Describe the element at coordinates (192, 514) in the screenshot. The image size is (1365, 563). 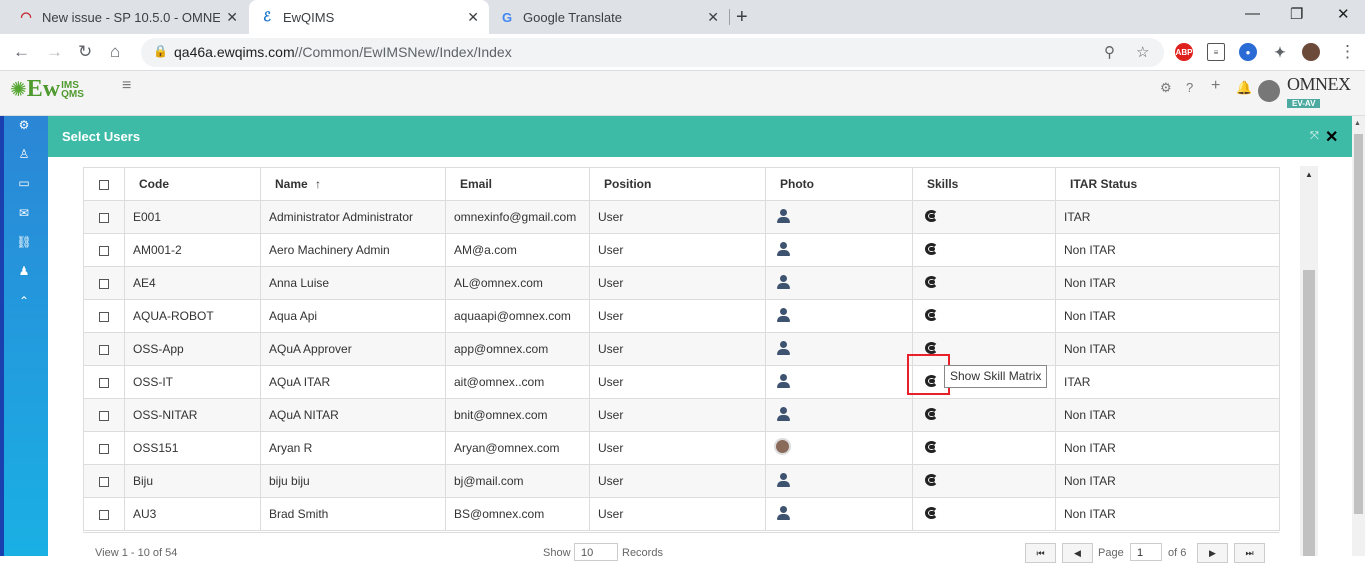
I see `cell-code: AU3` at that location.